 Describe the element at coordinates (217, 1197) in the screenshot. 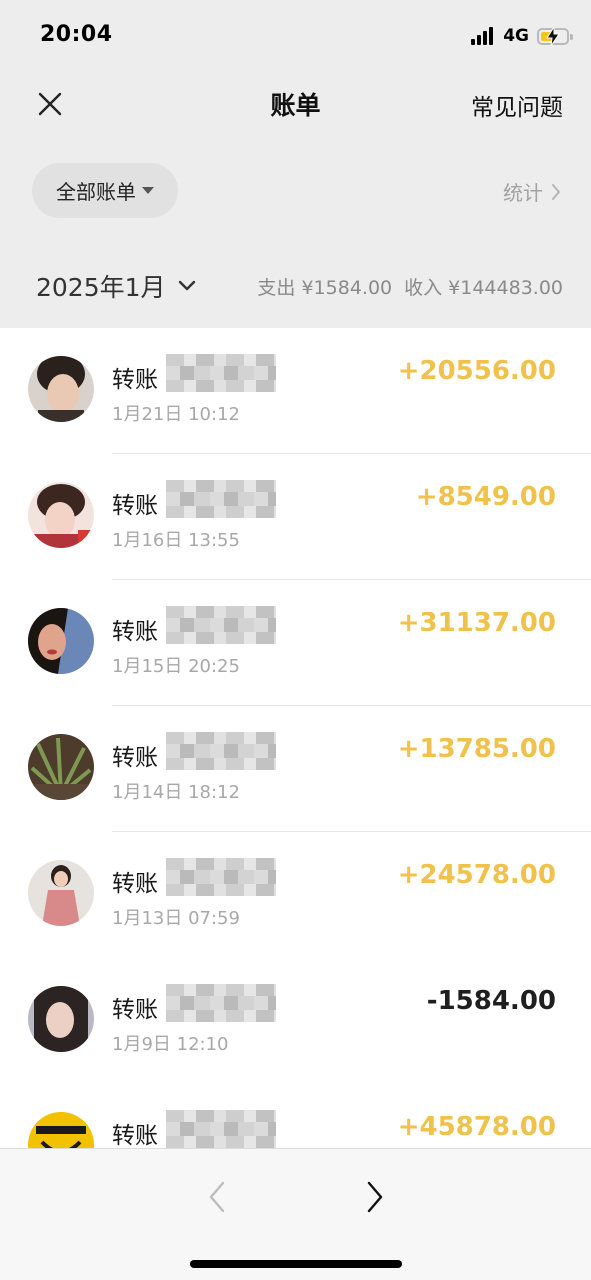

I see `chevron-left-icon` at that location.